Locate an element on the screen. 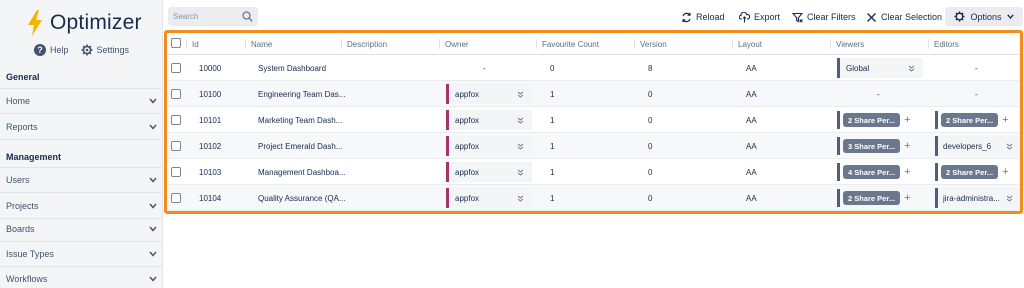 The width and height of the screenshot is (1024, 288). editors-select: developers_6 is located at coordinates (977, 146).